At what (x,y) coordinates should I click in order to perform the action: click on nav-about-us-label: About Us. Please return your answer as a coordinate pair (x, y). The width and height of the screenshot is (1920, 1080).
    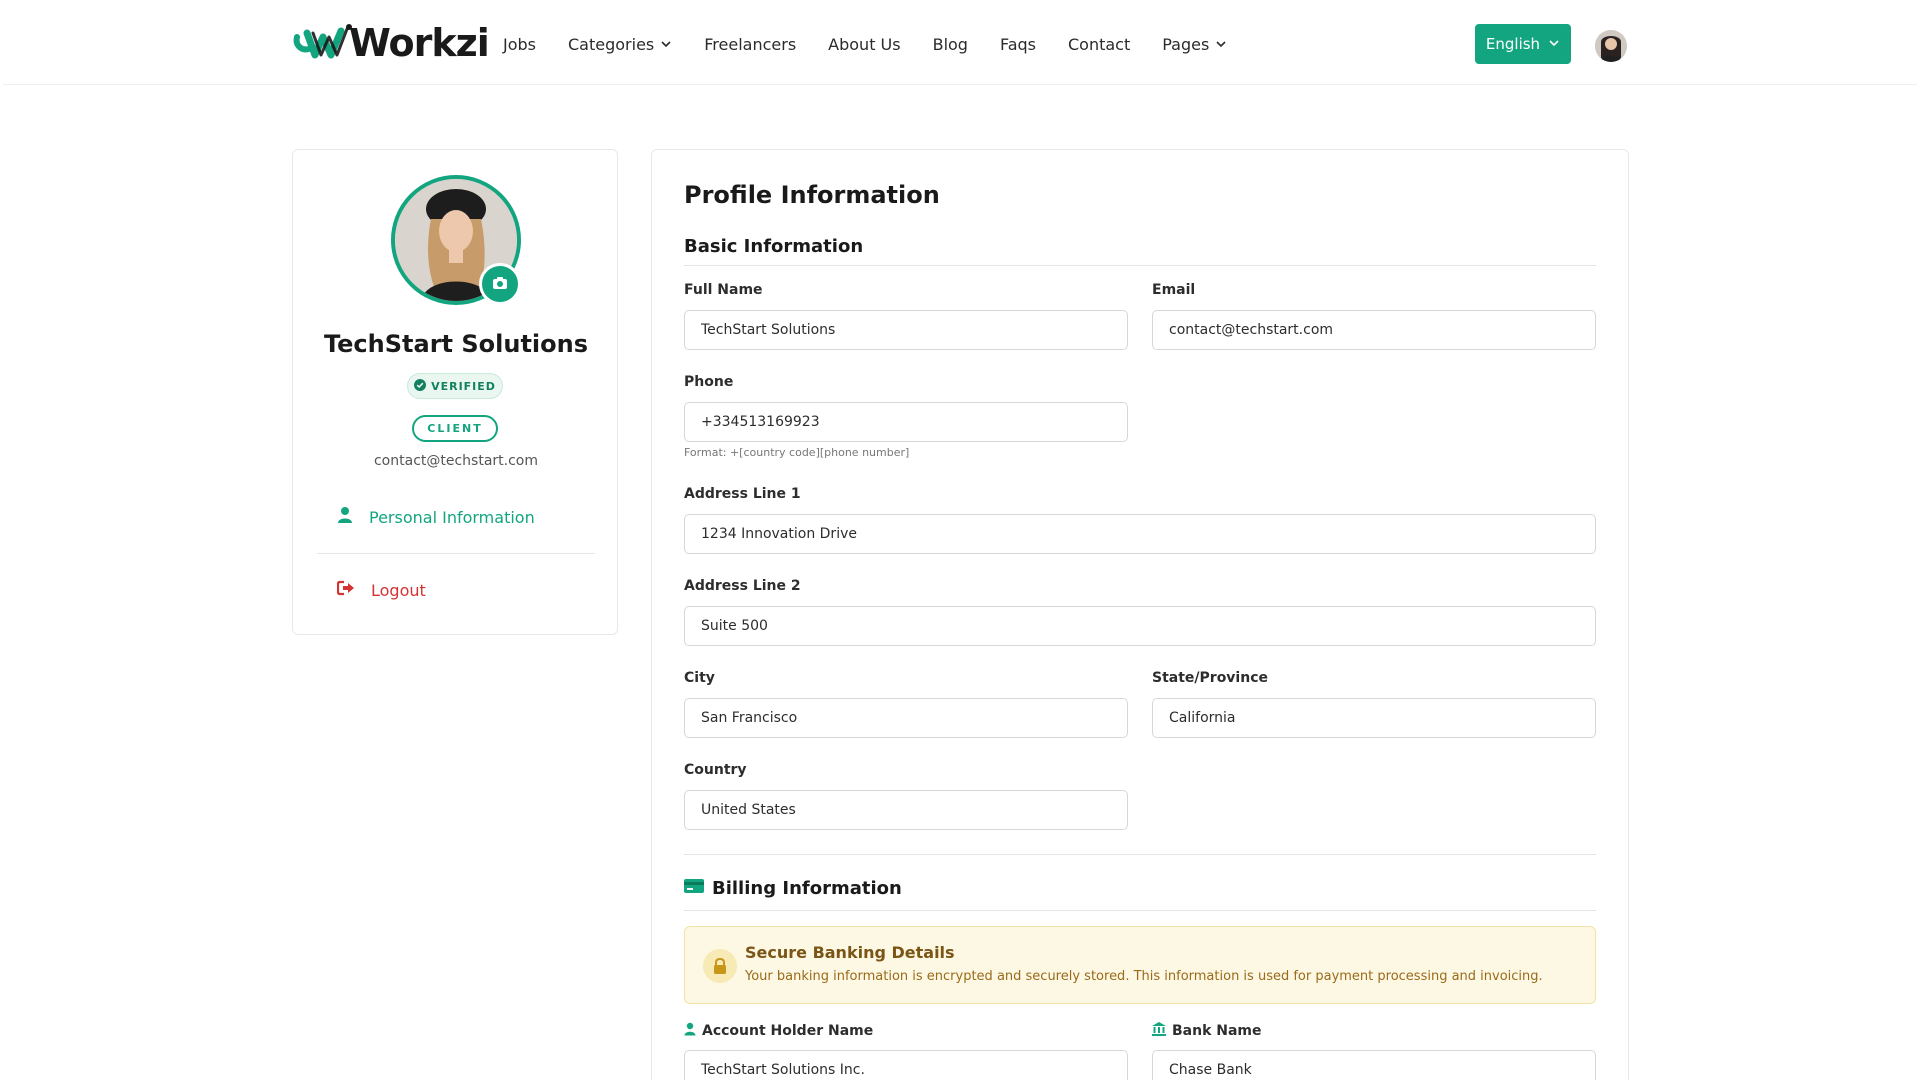
    Looking at the image, I should click on (864, 44).